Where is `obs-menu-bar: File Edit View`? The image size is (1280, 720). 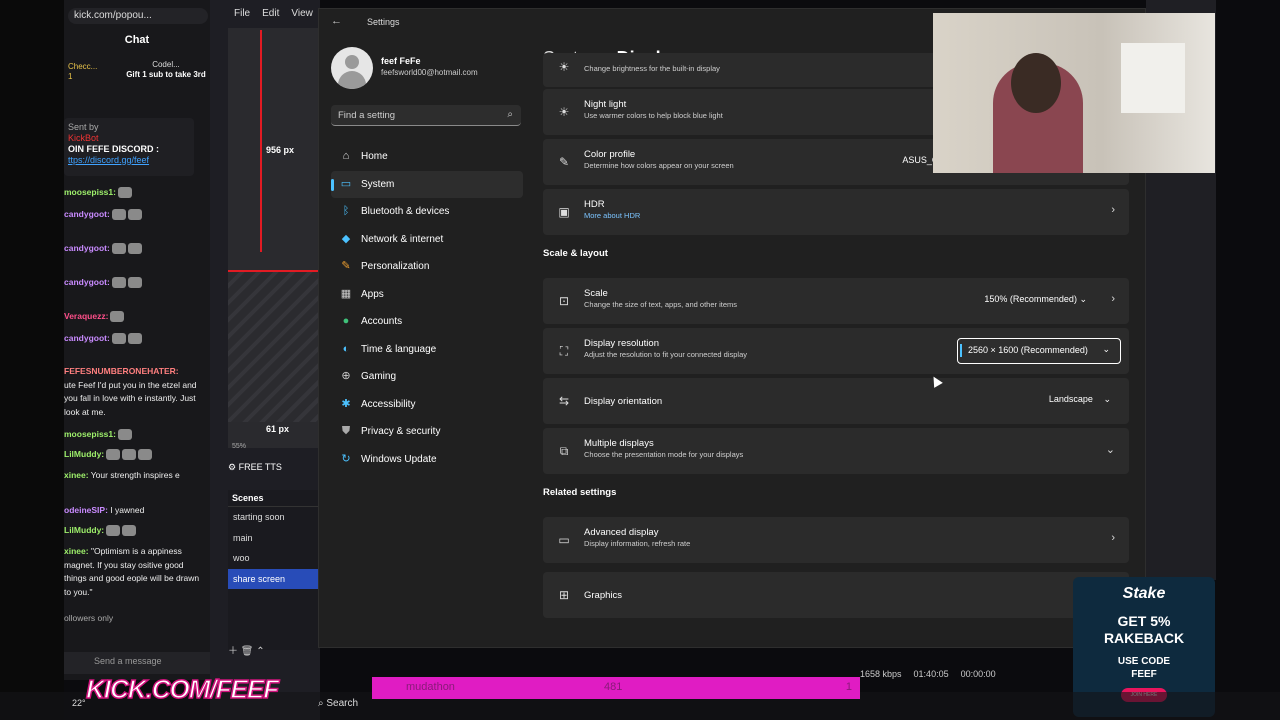 obs-menu-bar: File Edit View is located at coordinates (279, 13).